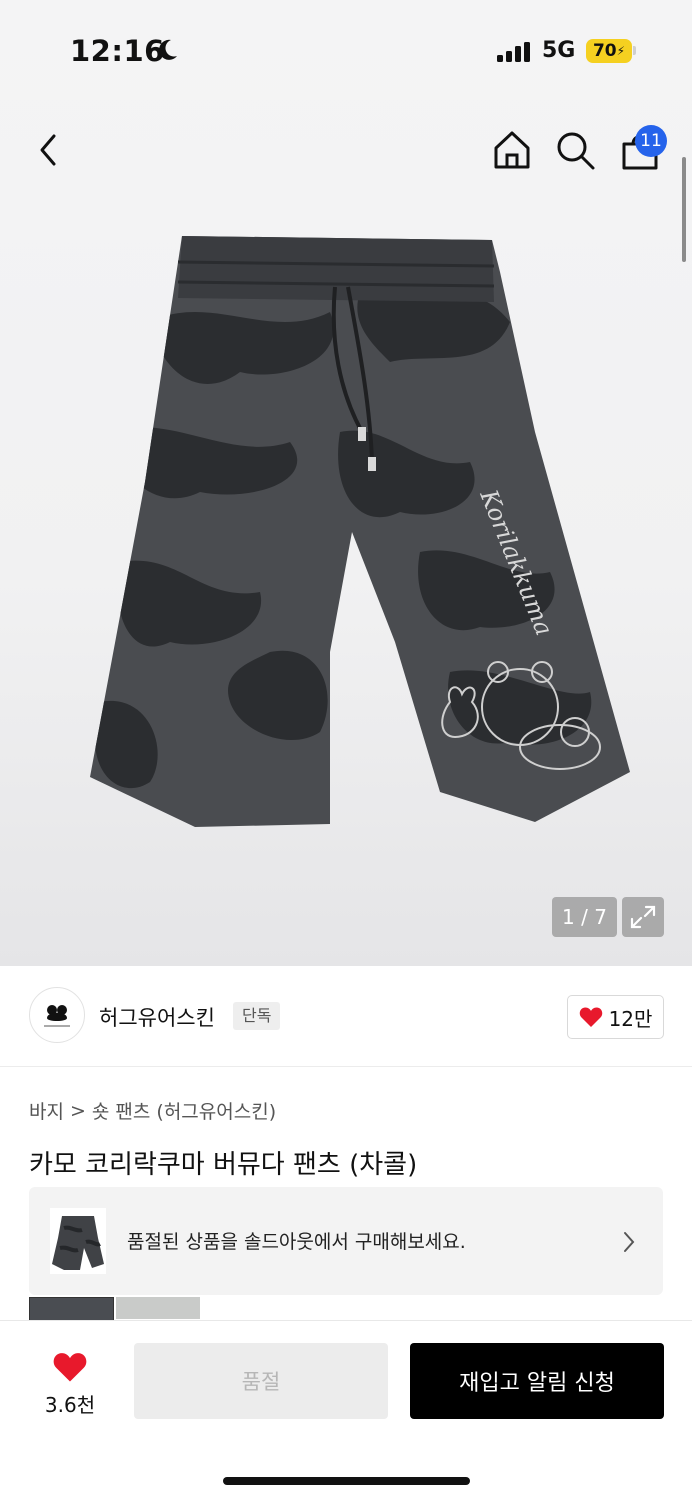 The image size is (692, 1501). I want to click on soldout-banner: 품절된 상품을 솔드아웃에서 구매해보세요., so click(346, 1241).